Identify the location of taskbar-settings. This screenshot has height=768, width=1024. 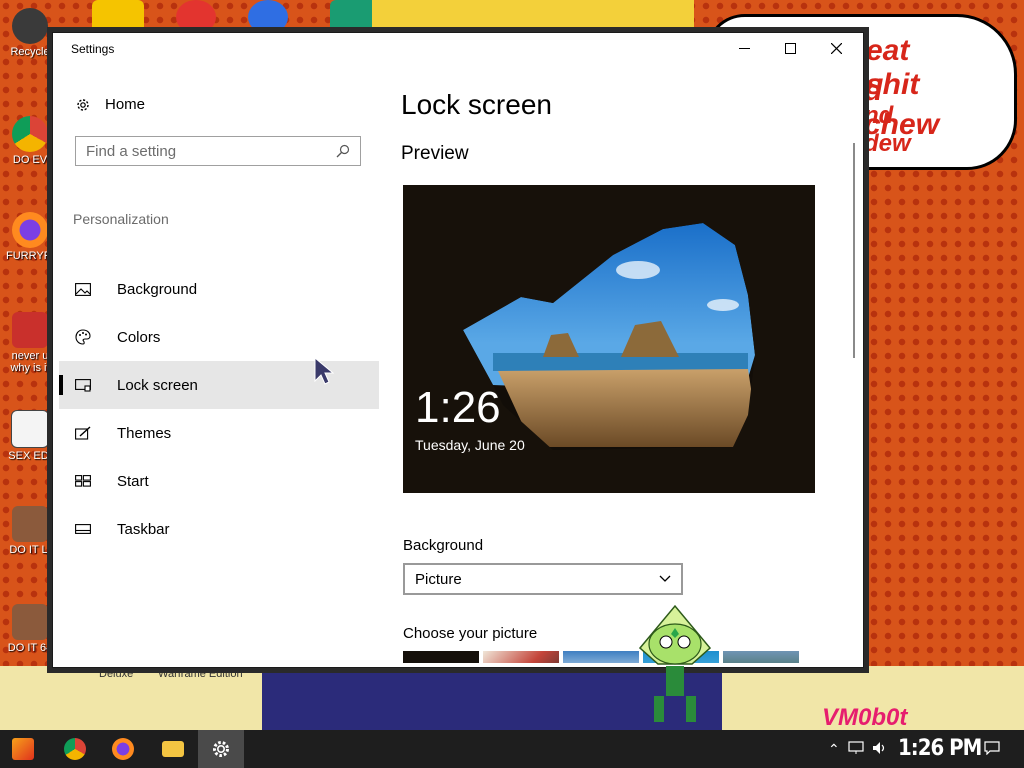
(221, 749).